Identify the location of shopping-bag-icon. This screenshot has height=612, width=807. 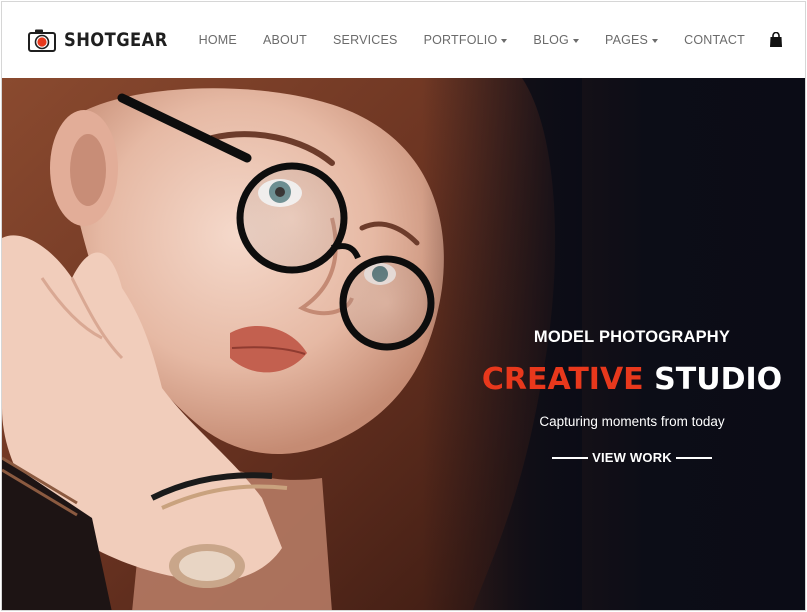
(776, 40).